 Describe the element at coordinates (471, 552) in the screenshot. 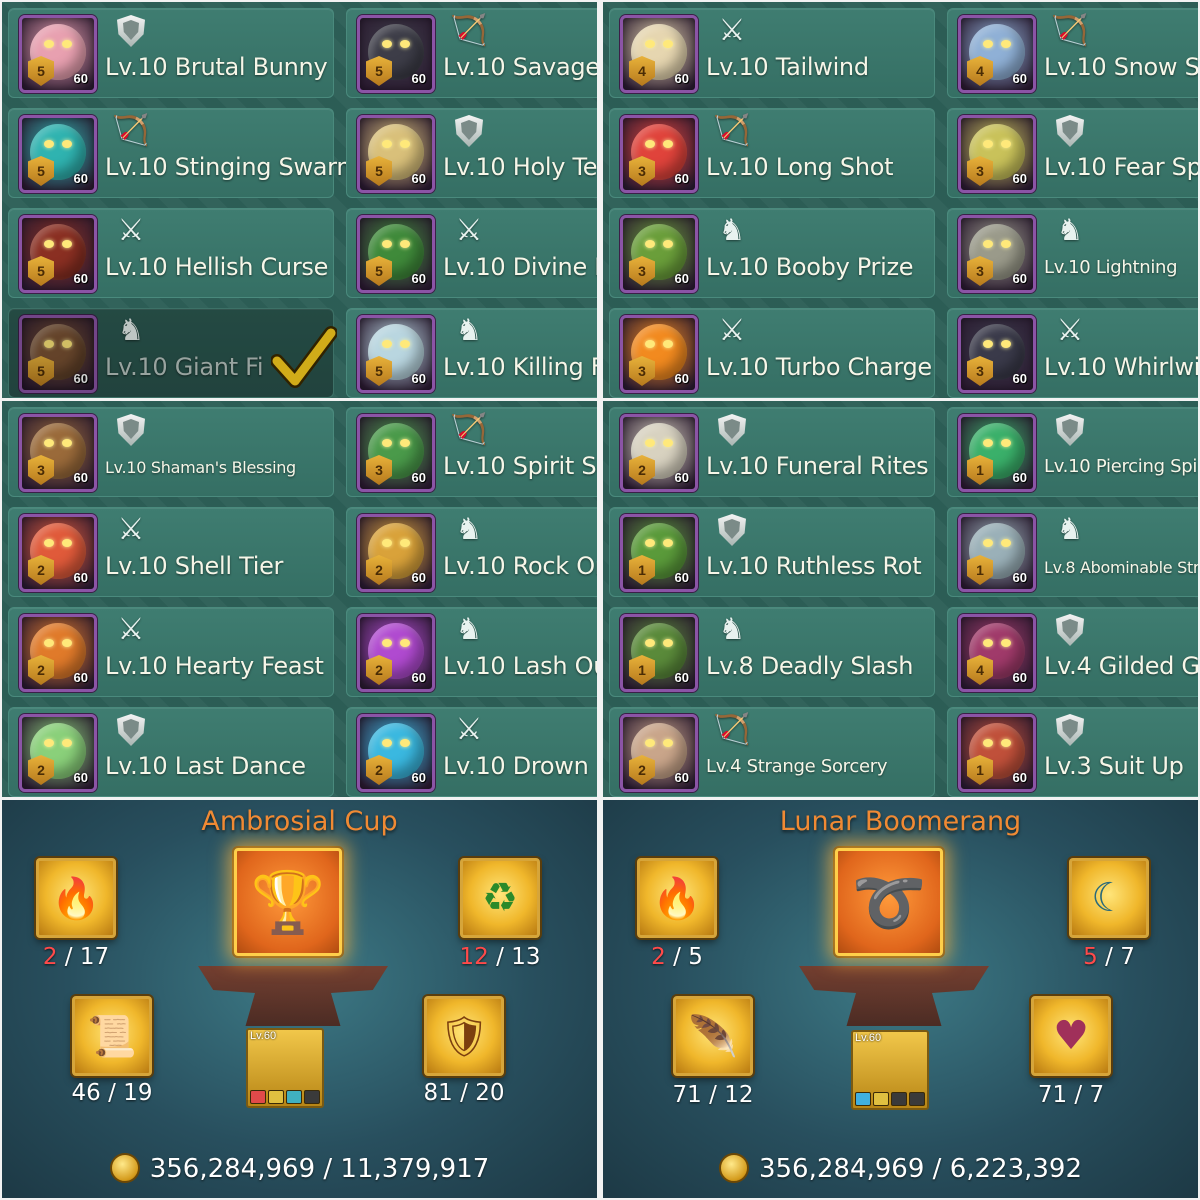

I see `familiar-skill-tile: 2 60 ♞ Lv.10 Rock Or` at that location.